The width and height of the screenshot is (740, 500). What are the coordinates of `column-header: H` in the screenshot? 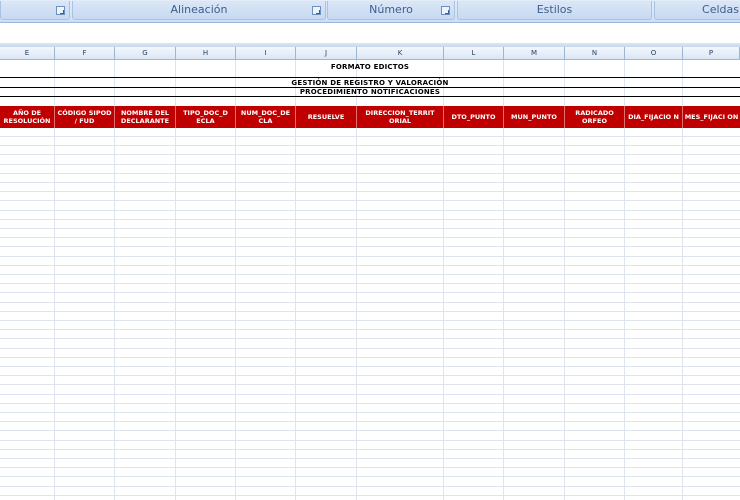 It's located at (206, 53).